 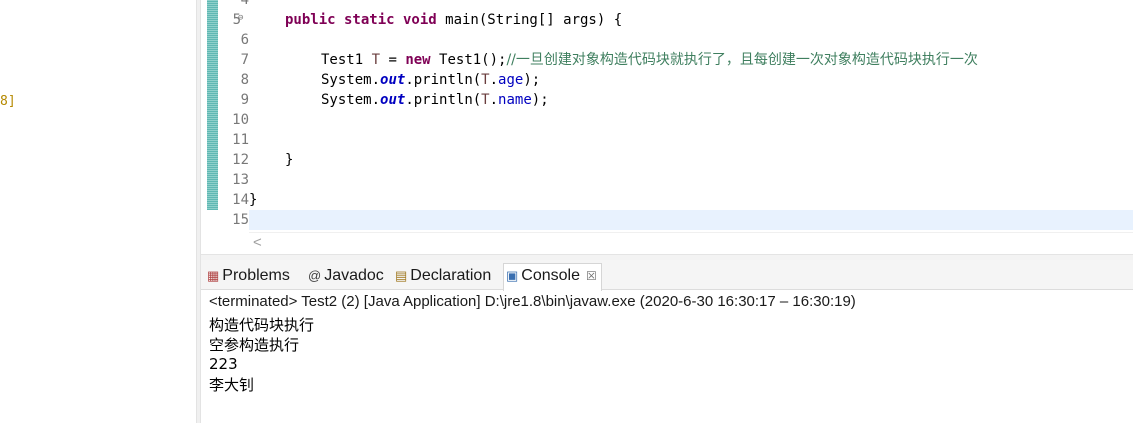 I want to click on code-line-14: }, so click(x=253, y=200).